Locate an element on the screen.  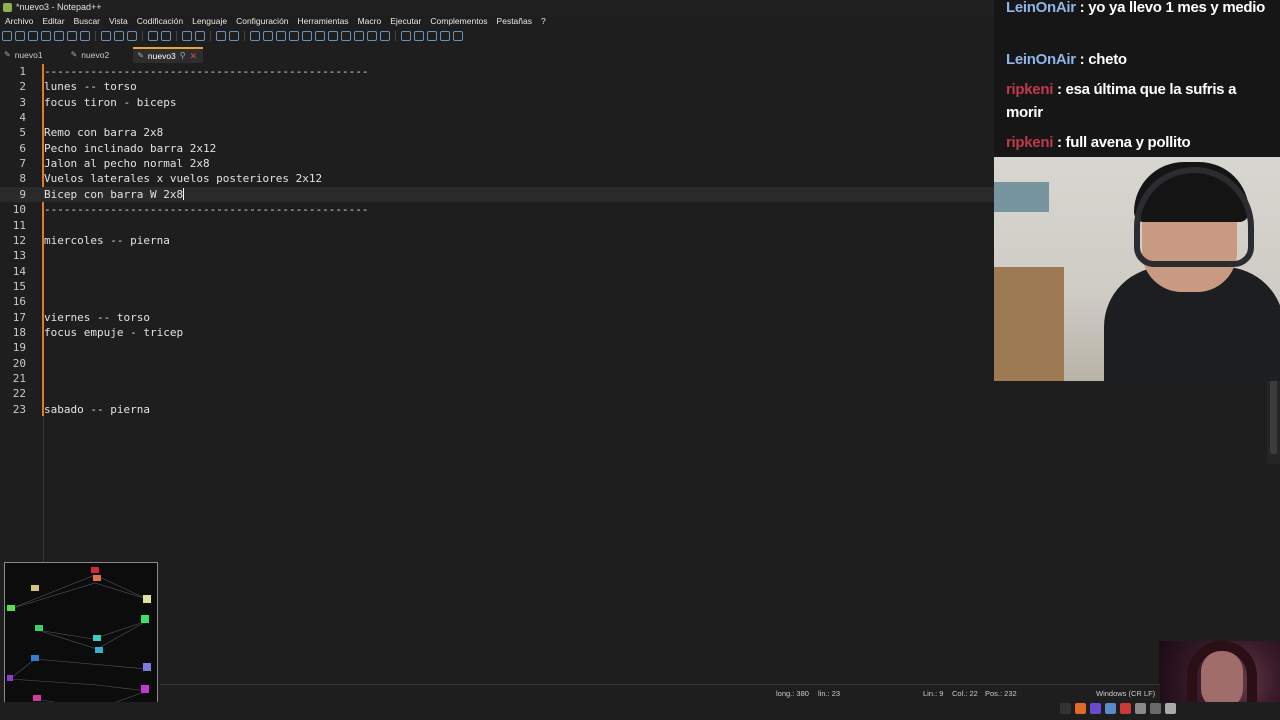
chat-username: LeinOnAir is located at coordinates (1041, 8).